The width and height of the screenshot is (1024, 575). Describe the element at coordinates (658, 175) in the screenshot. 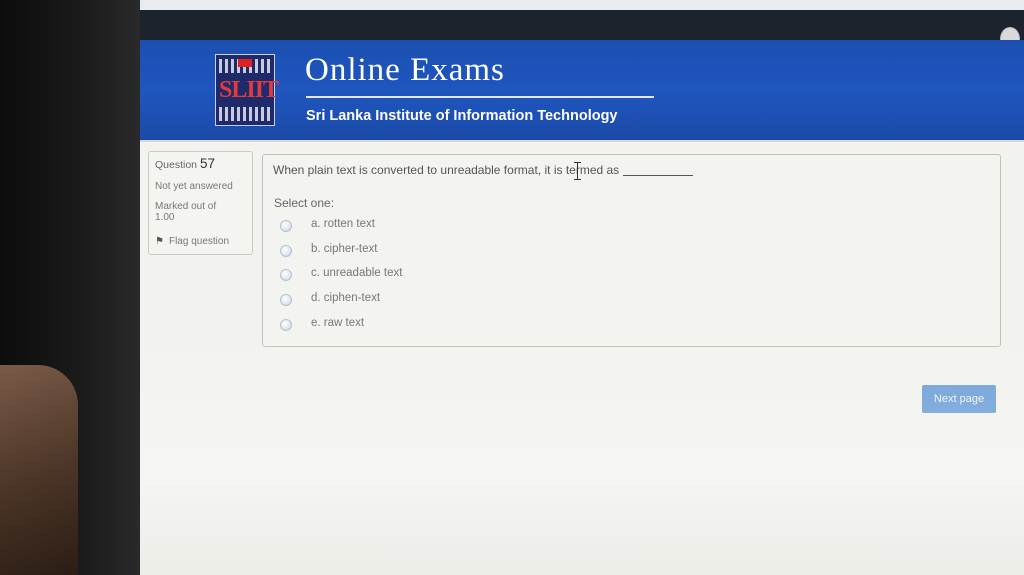

I see `answer-blank` at that location.